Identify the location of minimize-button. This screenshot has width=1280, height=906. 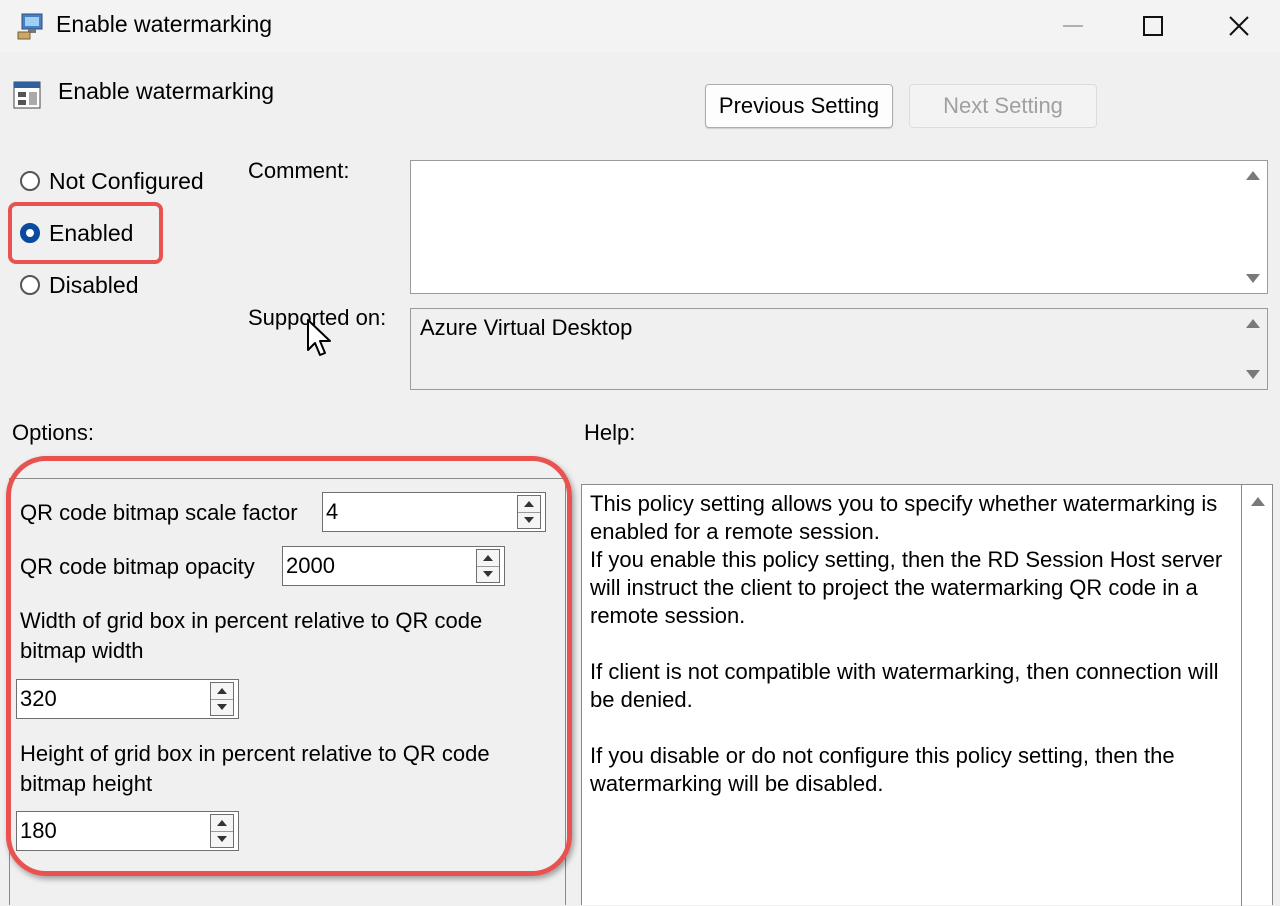
(1073, 26).